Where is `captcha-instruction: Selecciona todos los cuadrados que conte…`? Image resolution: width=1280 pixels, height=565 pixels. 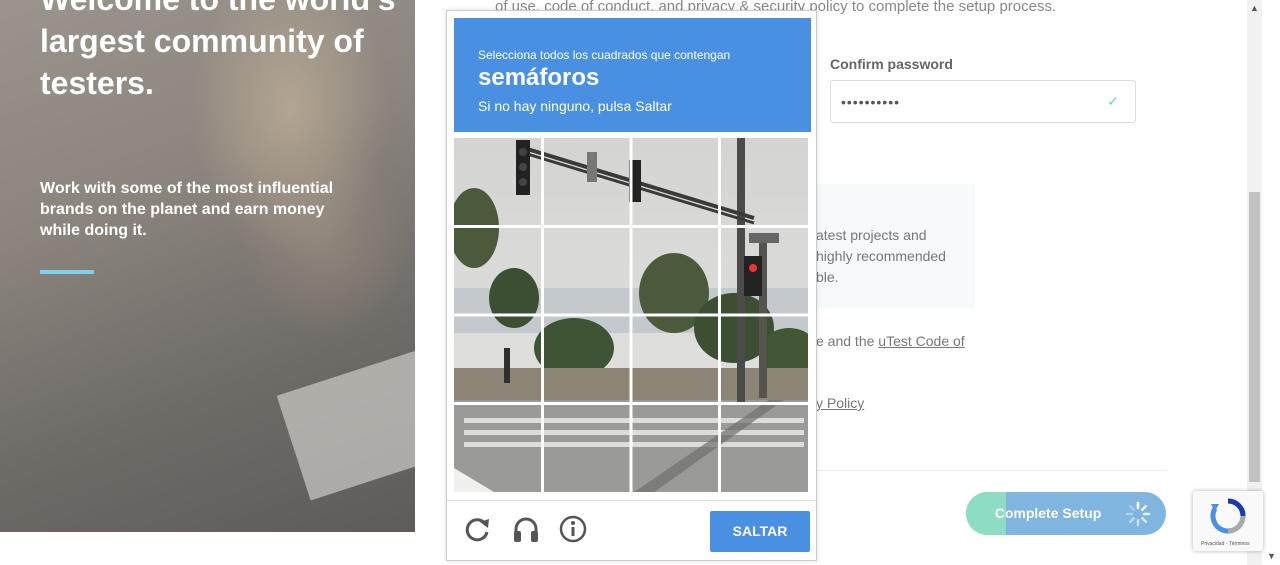 captcha-instruction: Selecciona todos los cuadrados que conte… is located at coordinates (604, 55).